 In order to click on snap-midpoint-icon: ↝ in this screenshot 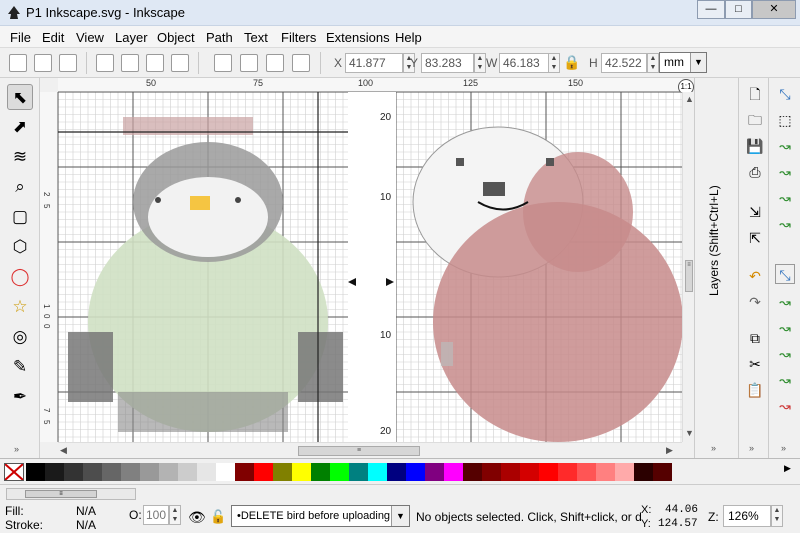, I will do `click(785, 406)`.